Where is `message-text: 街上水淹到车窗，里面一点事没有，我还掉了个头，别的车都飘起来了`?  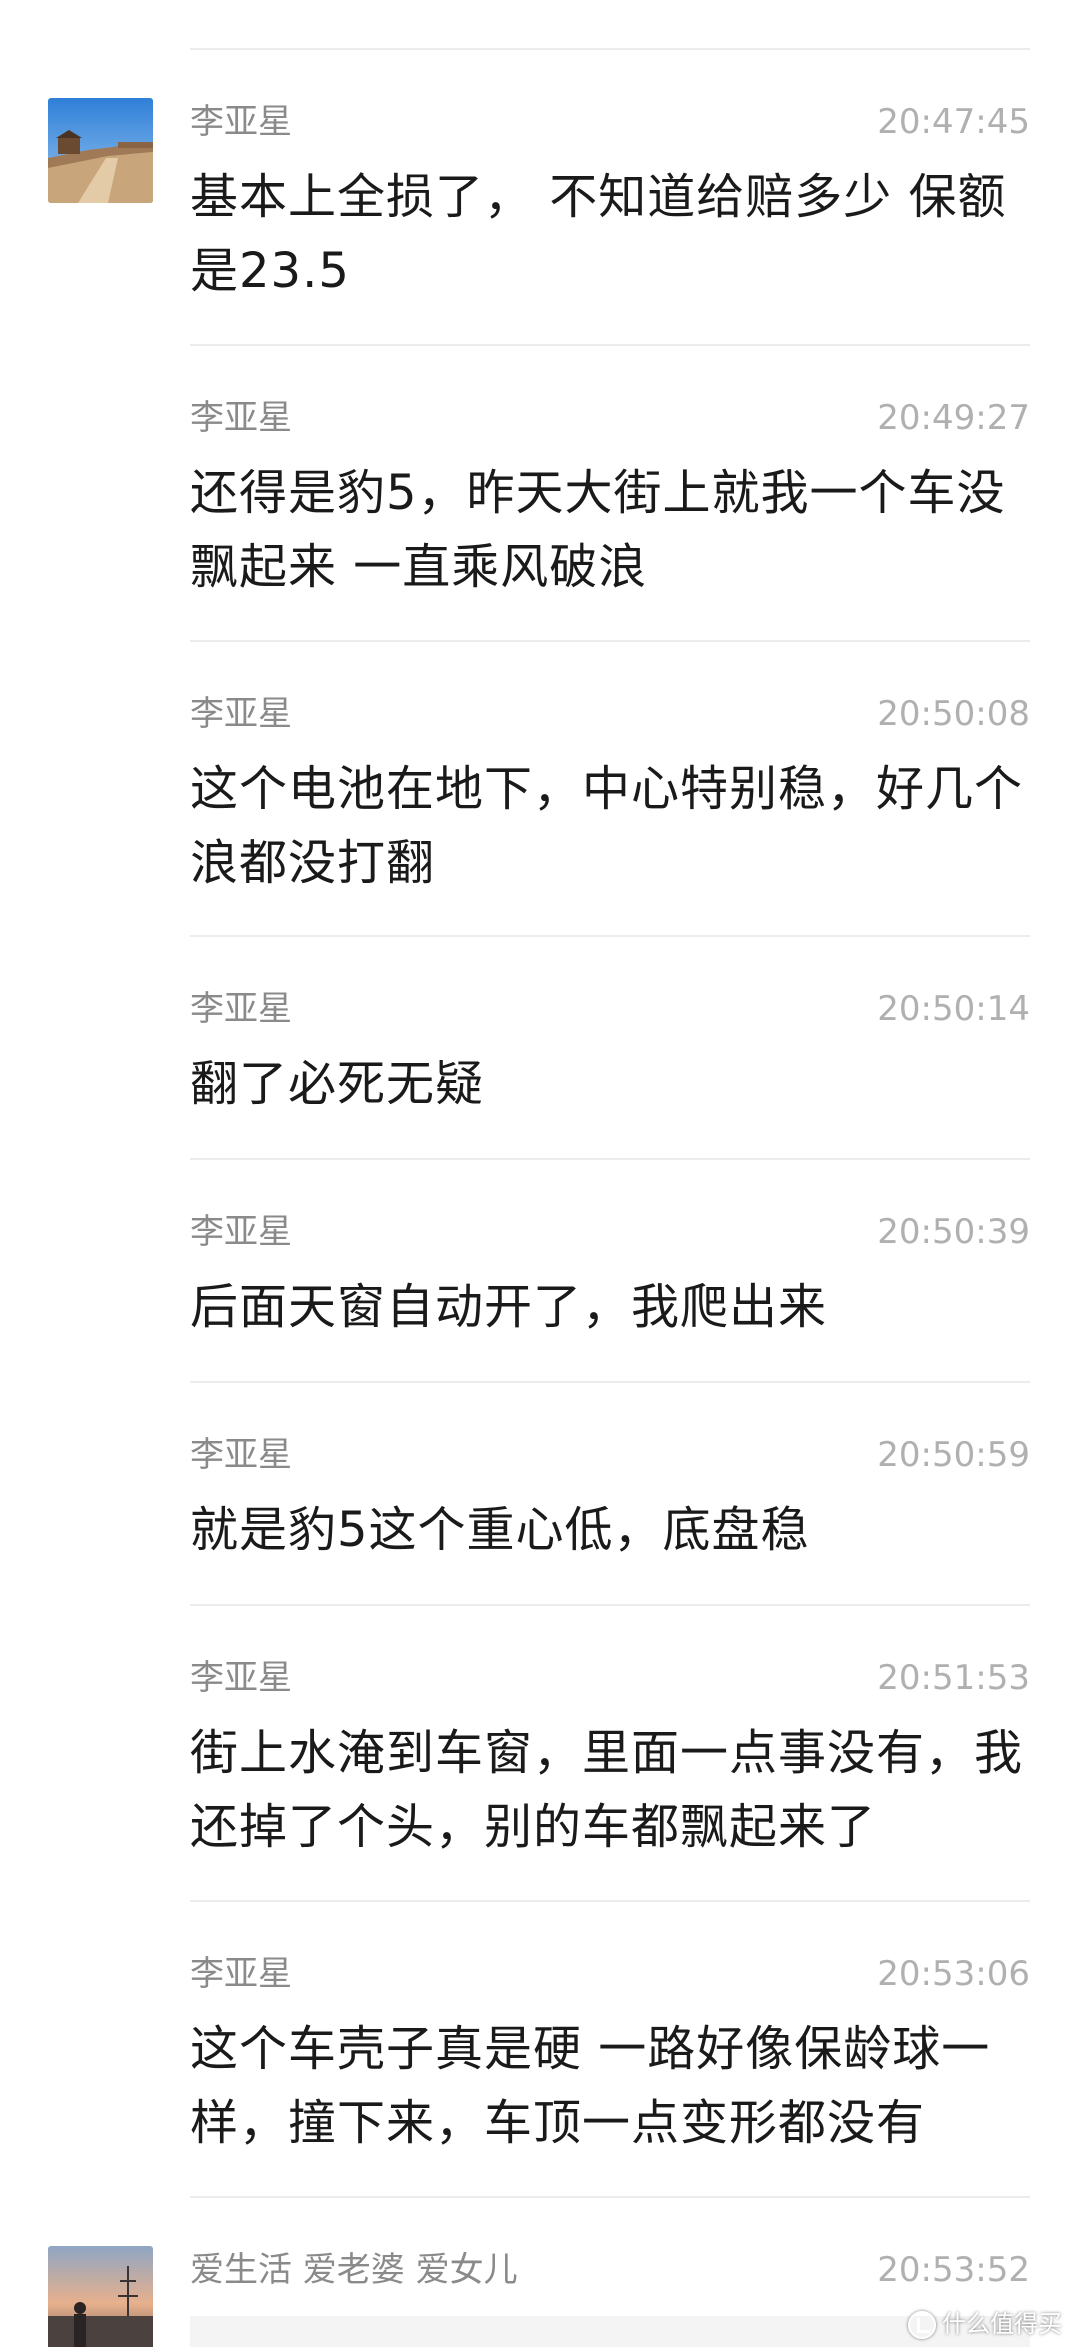
message-text: 街上水淹到车窗，里面一点事没有，我还掉了个头，别的车都飘起来了 is located at coordinates (607, 1790).